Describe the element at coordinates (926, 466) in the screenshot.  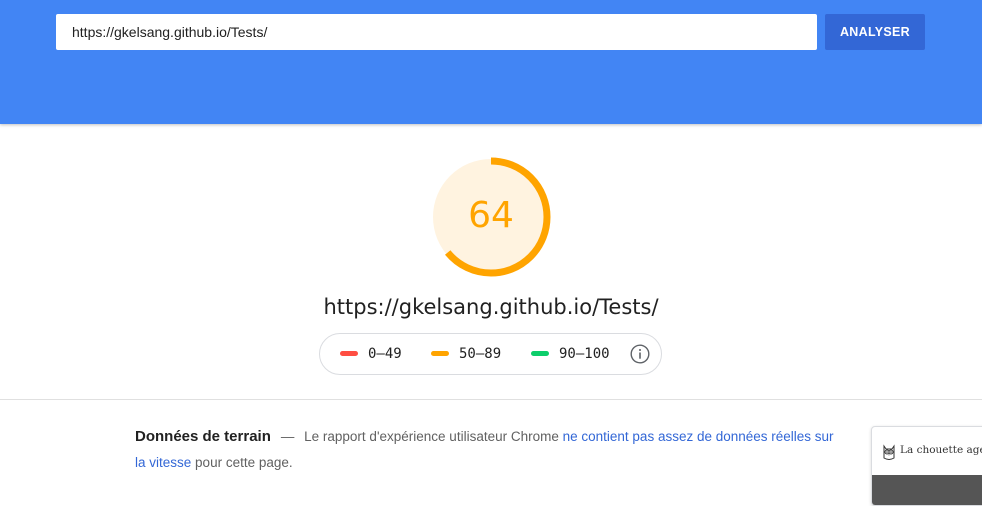
I see `page-screenshot-thumbnail: La chouette agence` at that location.